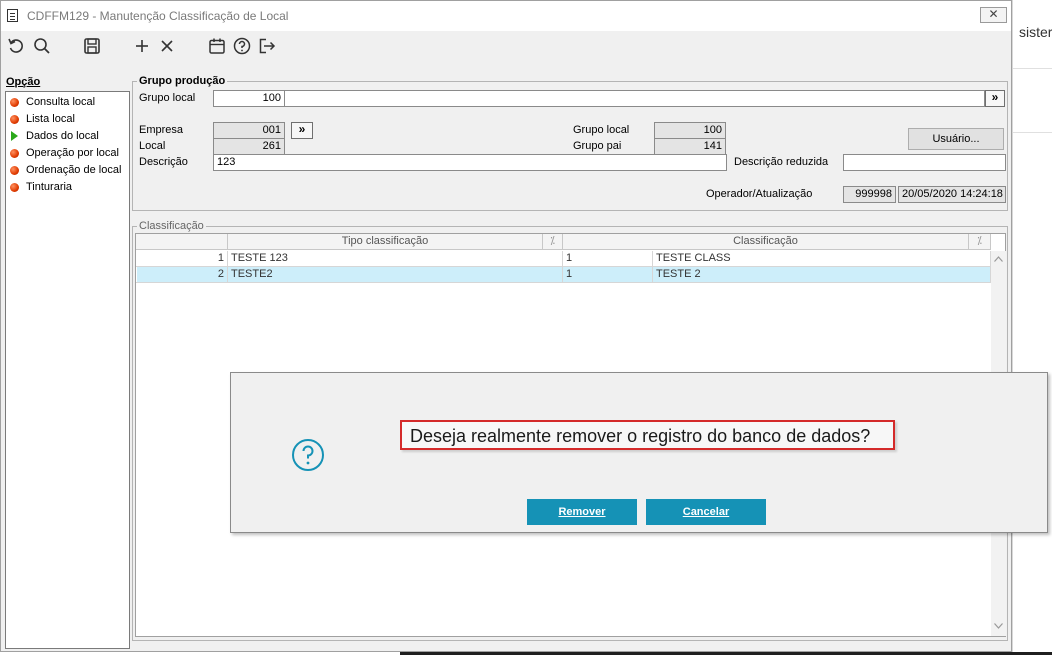  I want to click on grupo-pai-field: 141, so click(690, 146).